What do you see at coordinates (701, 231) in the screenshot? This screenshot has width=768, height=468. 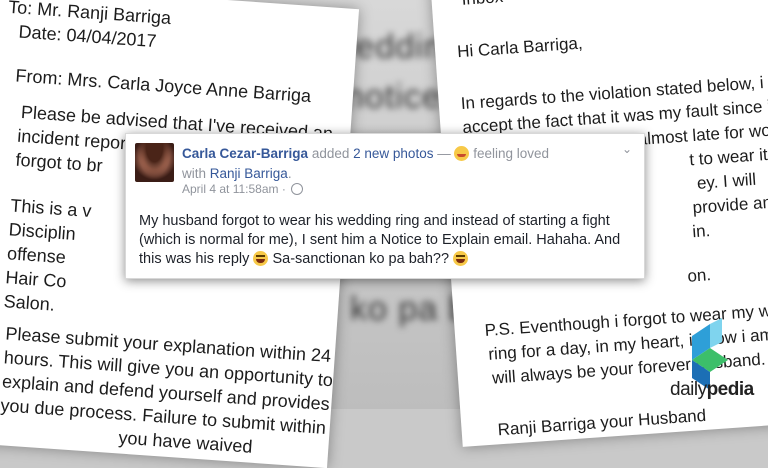 I see `letter-line: in.` at bounding box center [701, 231].